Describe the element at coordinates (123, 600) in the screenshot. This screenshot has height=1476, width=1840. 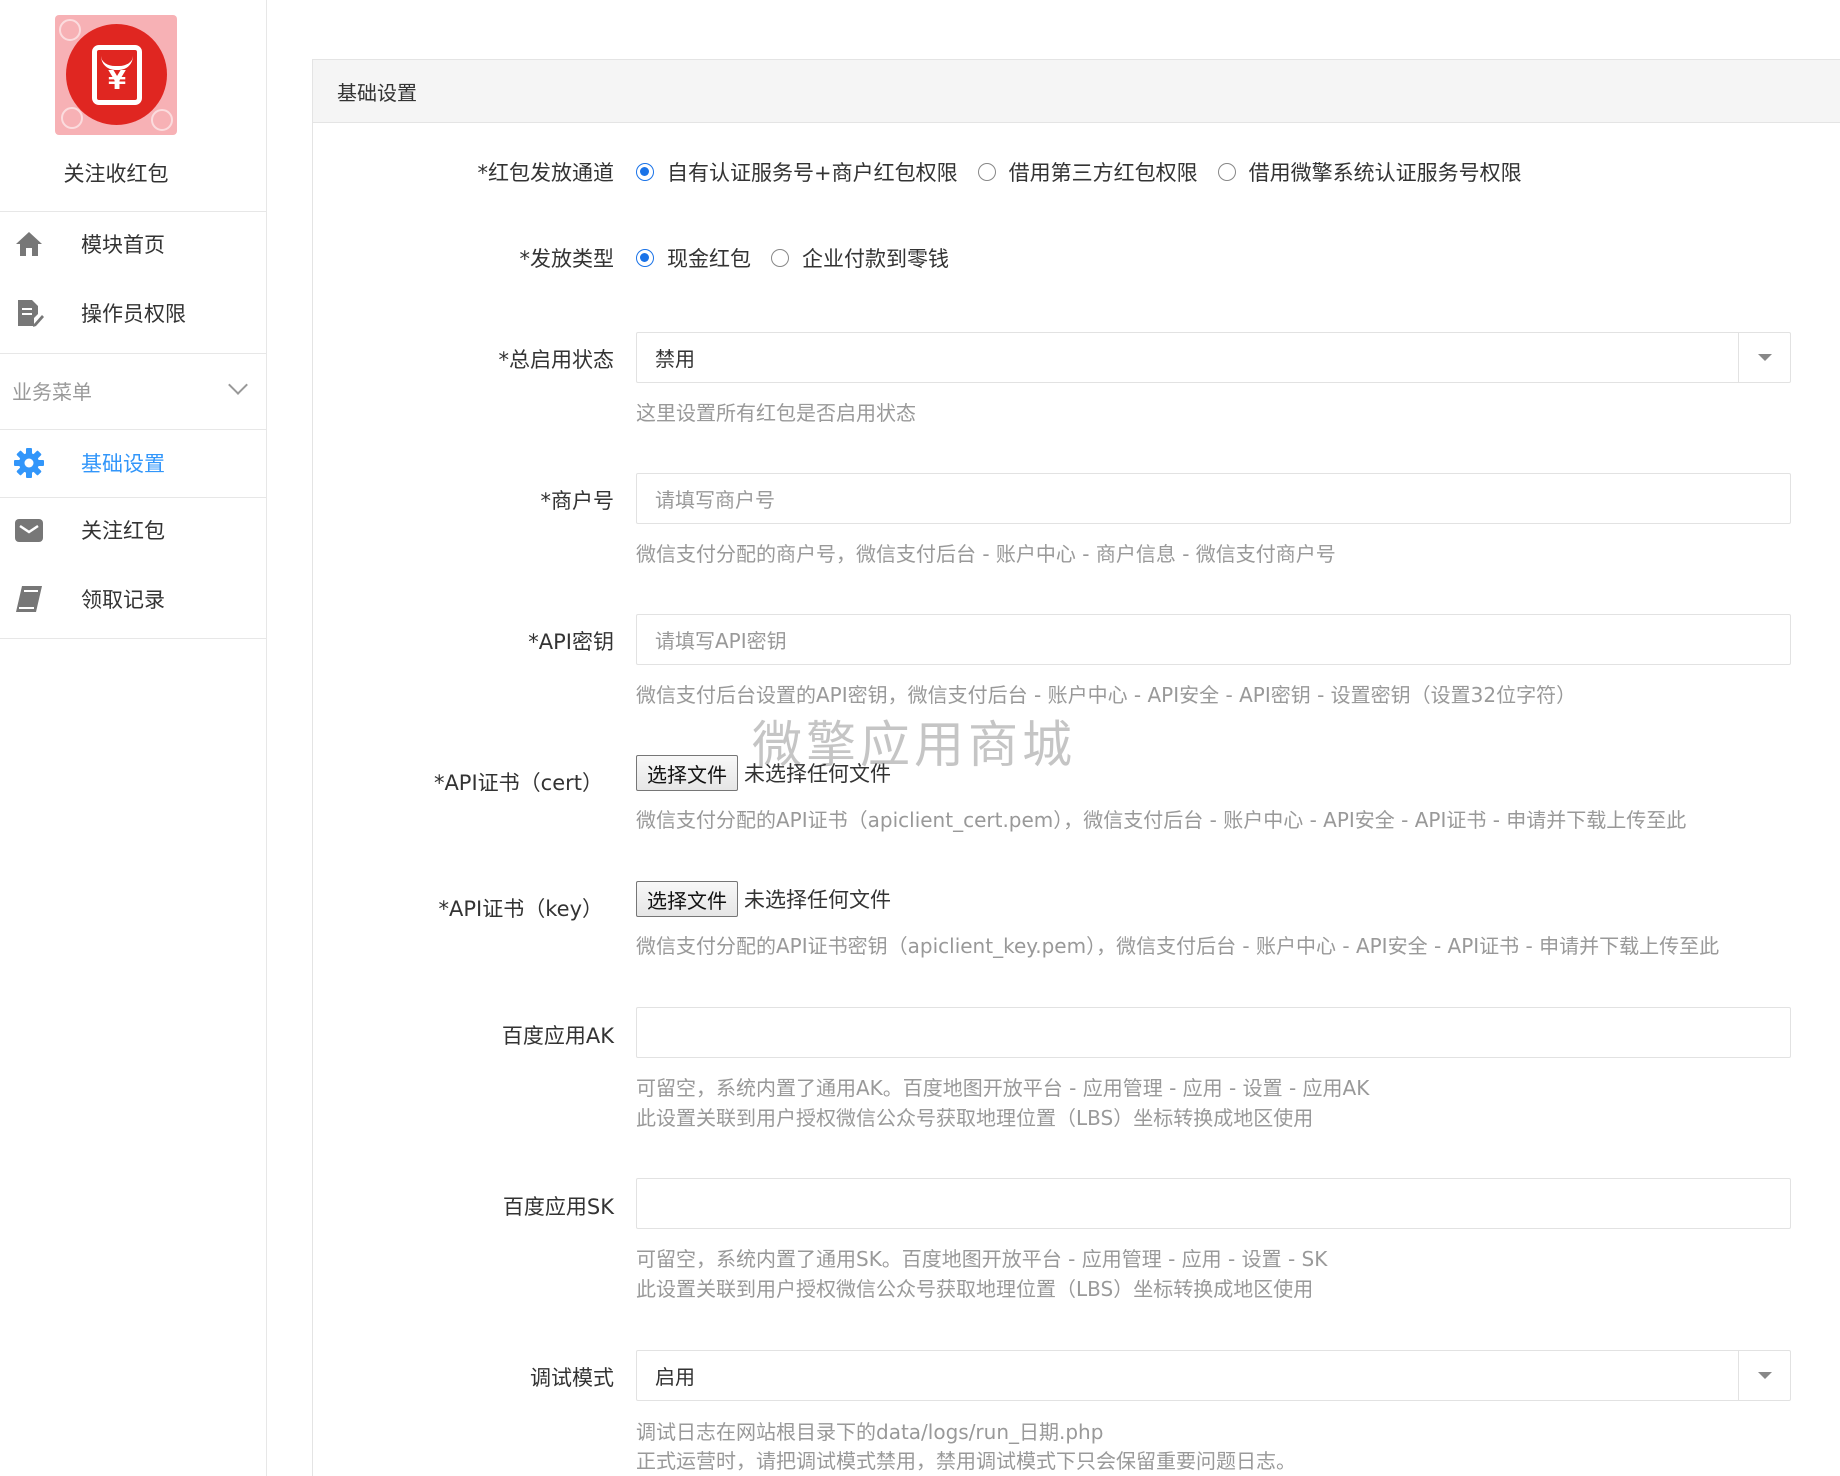
I see `sidebar-item-label: 领取记录` at that location.